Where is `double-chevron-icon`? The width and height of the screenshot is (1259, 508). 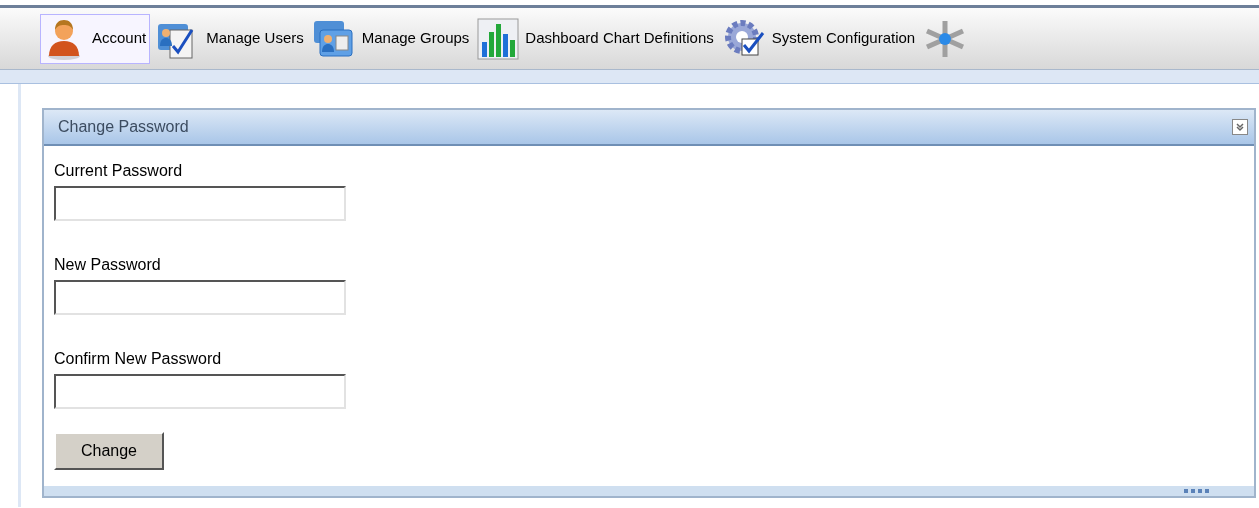
double-chevron-icon is located at coordinates (1240, 127).